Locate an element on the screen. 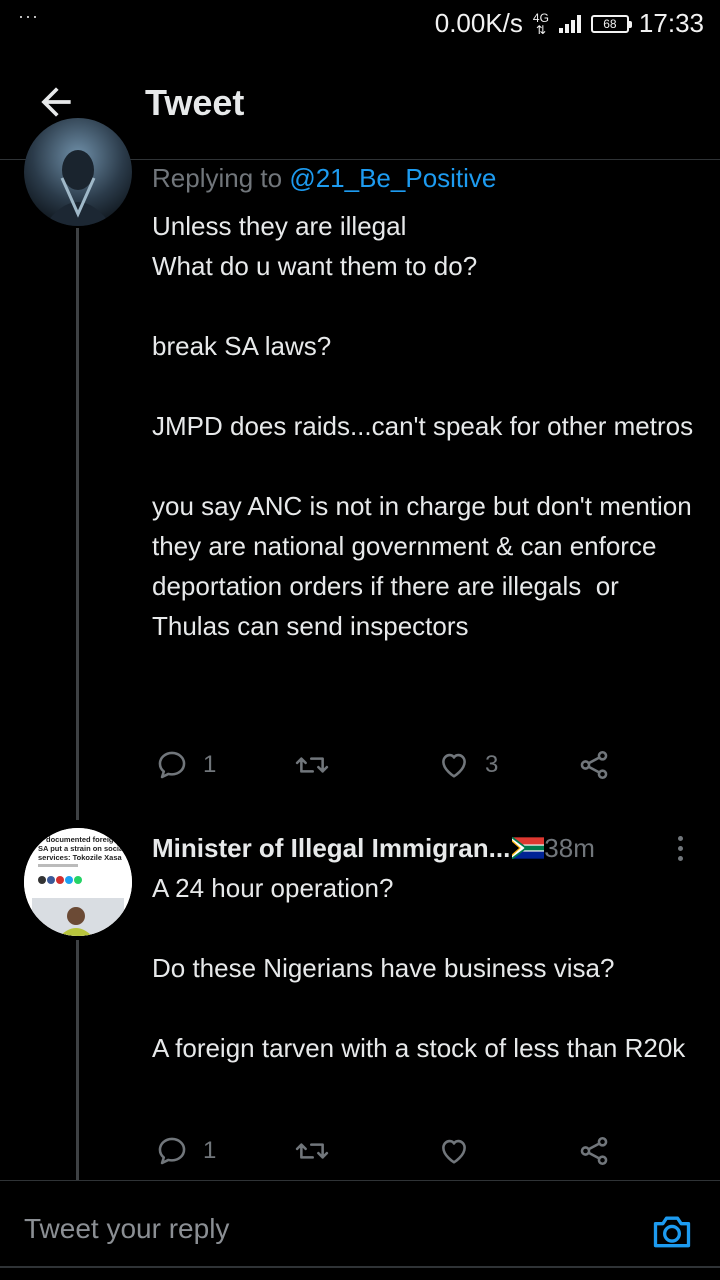 The width and height of the screenshot is (720, 1280). reply-composer: Tweet your reply is located at coordinates (360, 1230).